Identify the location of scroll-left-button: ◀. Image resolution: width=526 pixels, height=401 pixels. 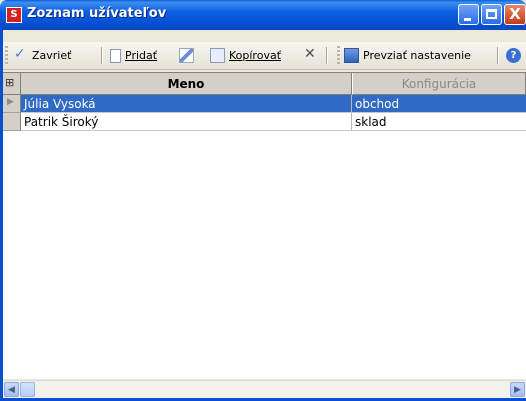
(11, 389).